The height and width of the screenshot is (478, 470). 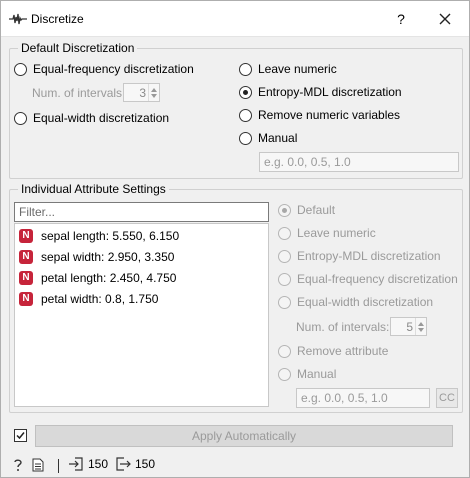 What do you see at coordinates (109, 278) in the screenshot?
I see `attribute-label: petal length: 2.450, 4.750` at bounding box center [109, 278].